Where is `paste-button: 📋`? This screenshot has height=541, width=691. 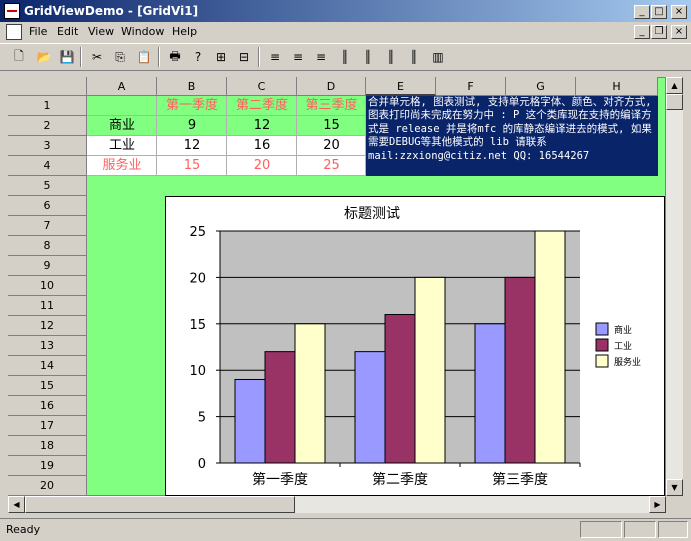 paste-button: 📋 is located at coordinates (144, 57).